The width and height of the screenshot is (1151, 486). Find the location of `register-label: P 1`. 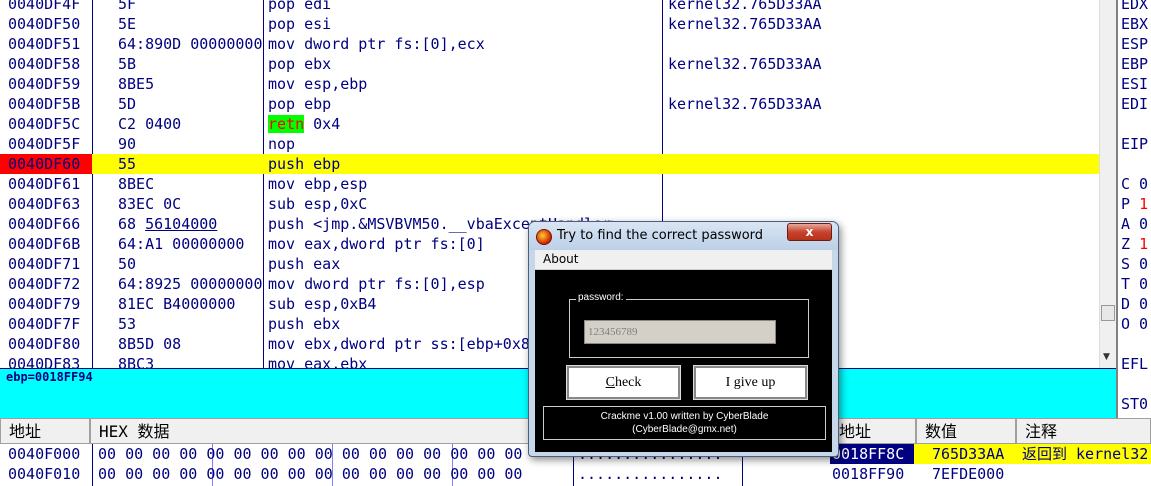

register-label: P 1 is located at coordinates (1134, 204).